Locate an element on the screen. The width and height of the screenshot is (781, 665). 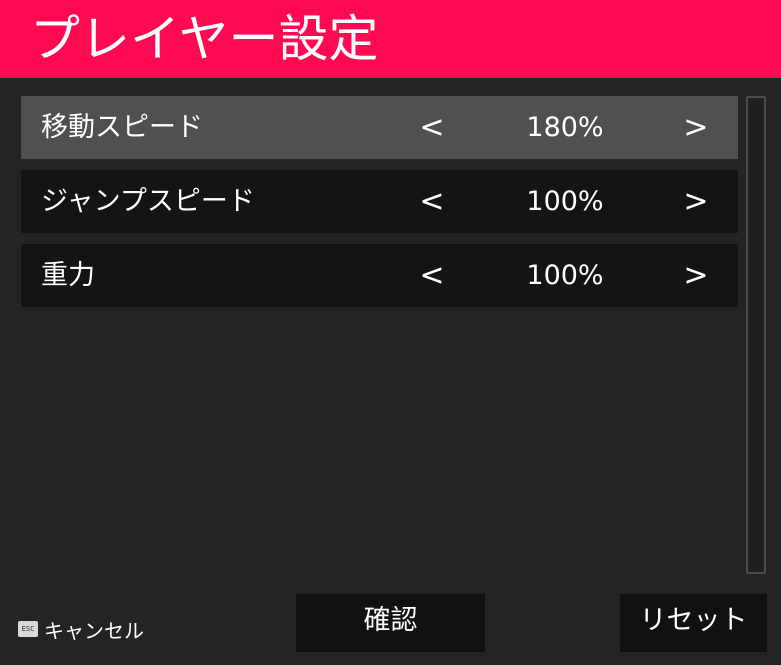
setting-label: ジャンプスピード is located at coordinates (148, 201).